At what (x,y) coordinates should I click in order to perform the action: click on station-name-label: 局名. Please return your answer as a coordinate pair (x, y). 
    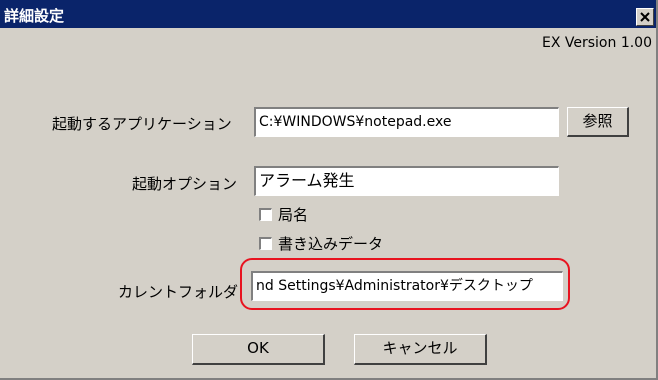
    Looking at the image, I should click on (293, 215).